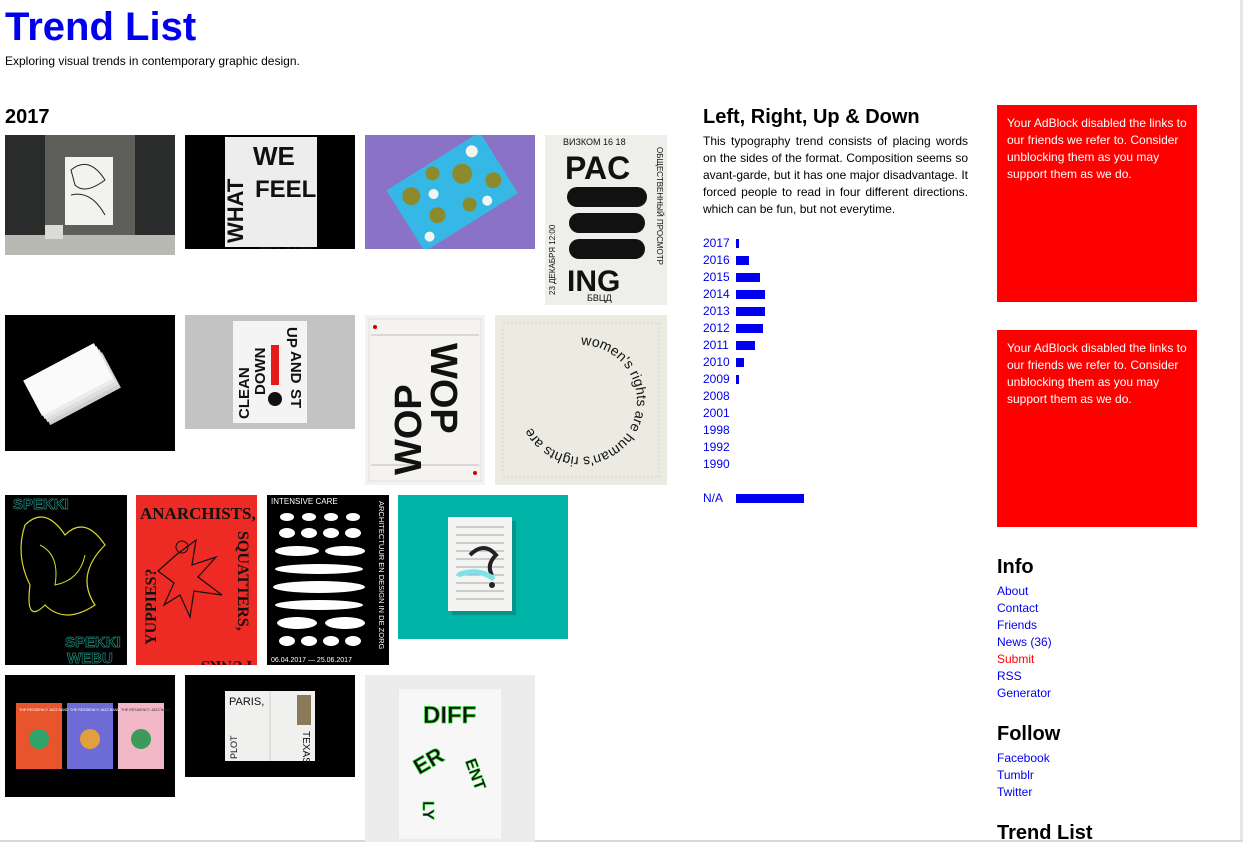 The height and width of the screenshot is (845, 1243). Describe the element at coordinates (260, 372) in the screenshot. I see `poster-text-down: DOWN` at that location.